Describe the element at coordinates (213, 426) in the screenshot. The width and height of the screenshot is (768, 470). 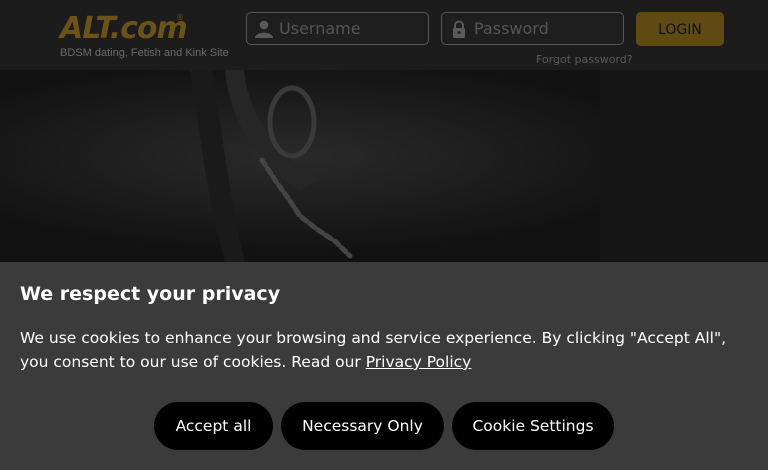
I see `accept-all-button: Accept all` at that location.